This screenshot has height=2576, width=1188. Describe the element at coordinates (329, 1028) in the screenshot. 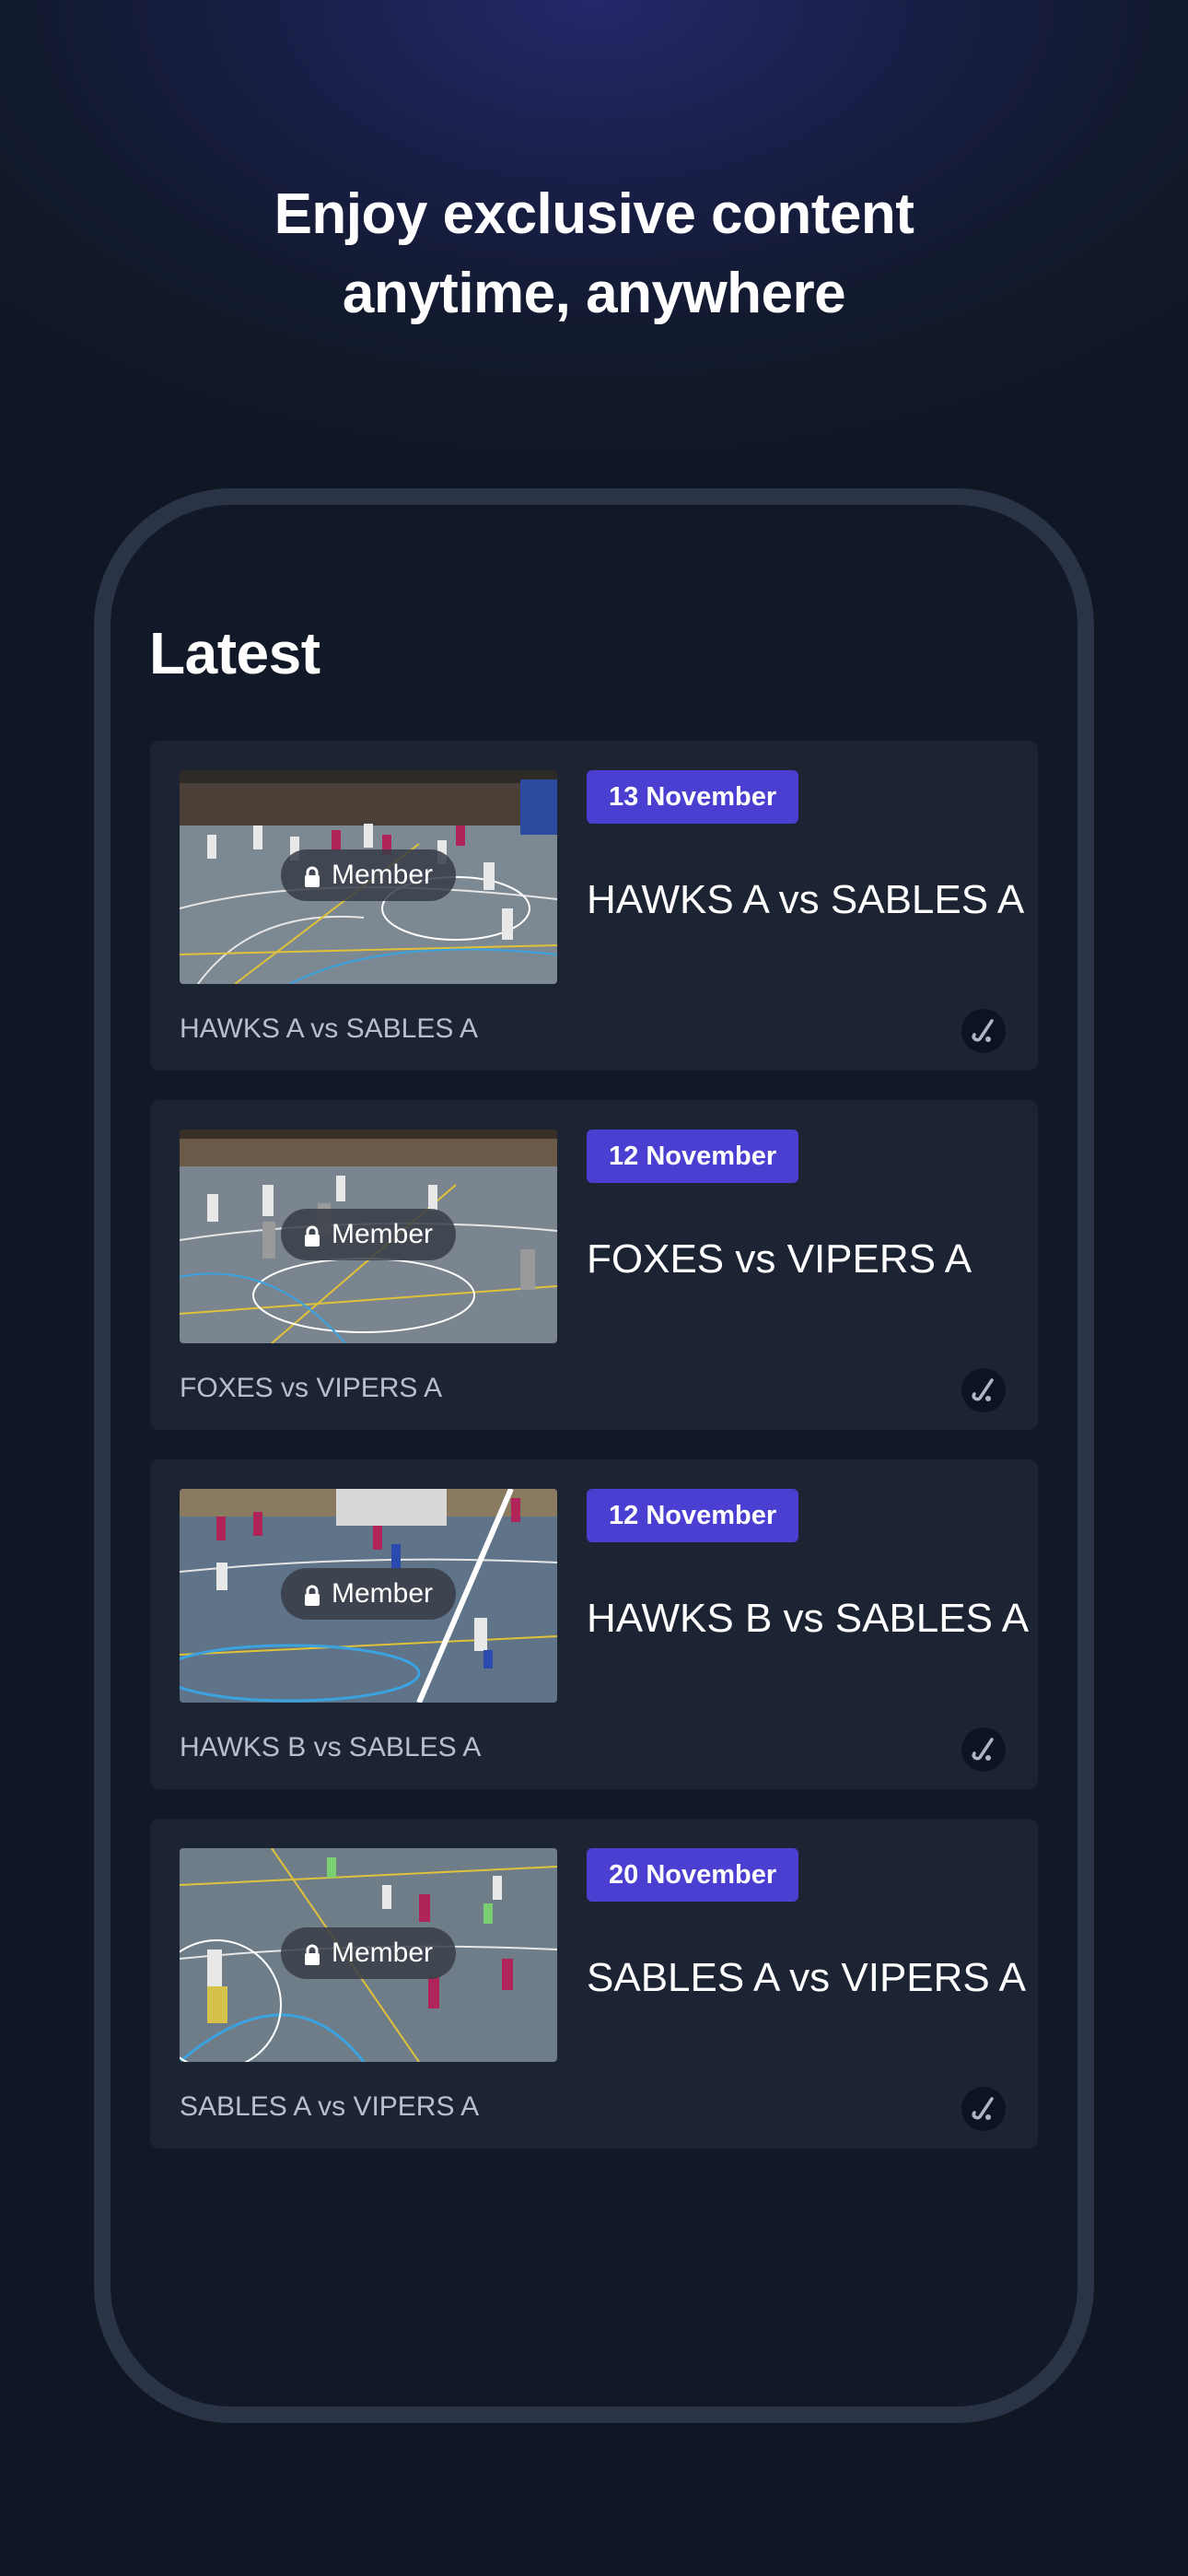

I see `match-subtitle: HAWKS A vs SABLES A` at that location.